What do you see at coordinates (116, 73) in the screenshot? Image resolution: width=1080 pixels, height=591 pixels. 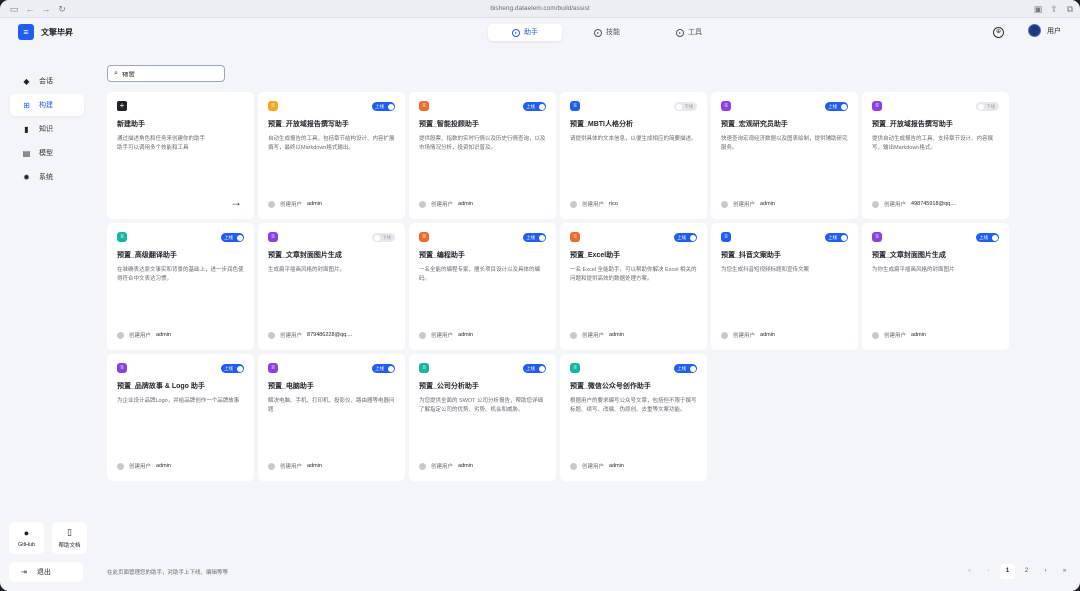 I see `search-icon: ⌕` at bounding box center [116, 73].